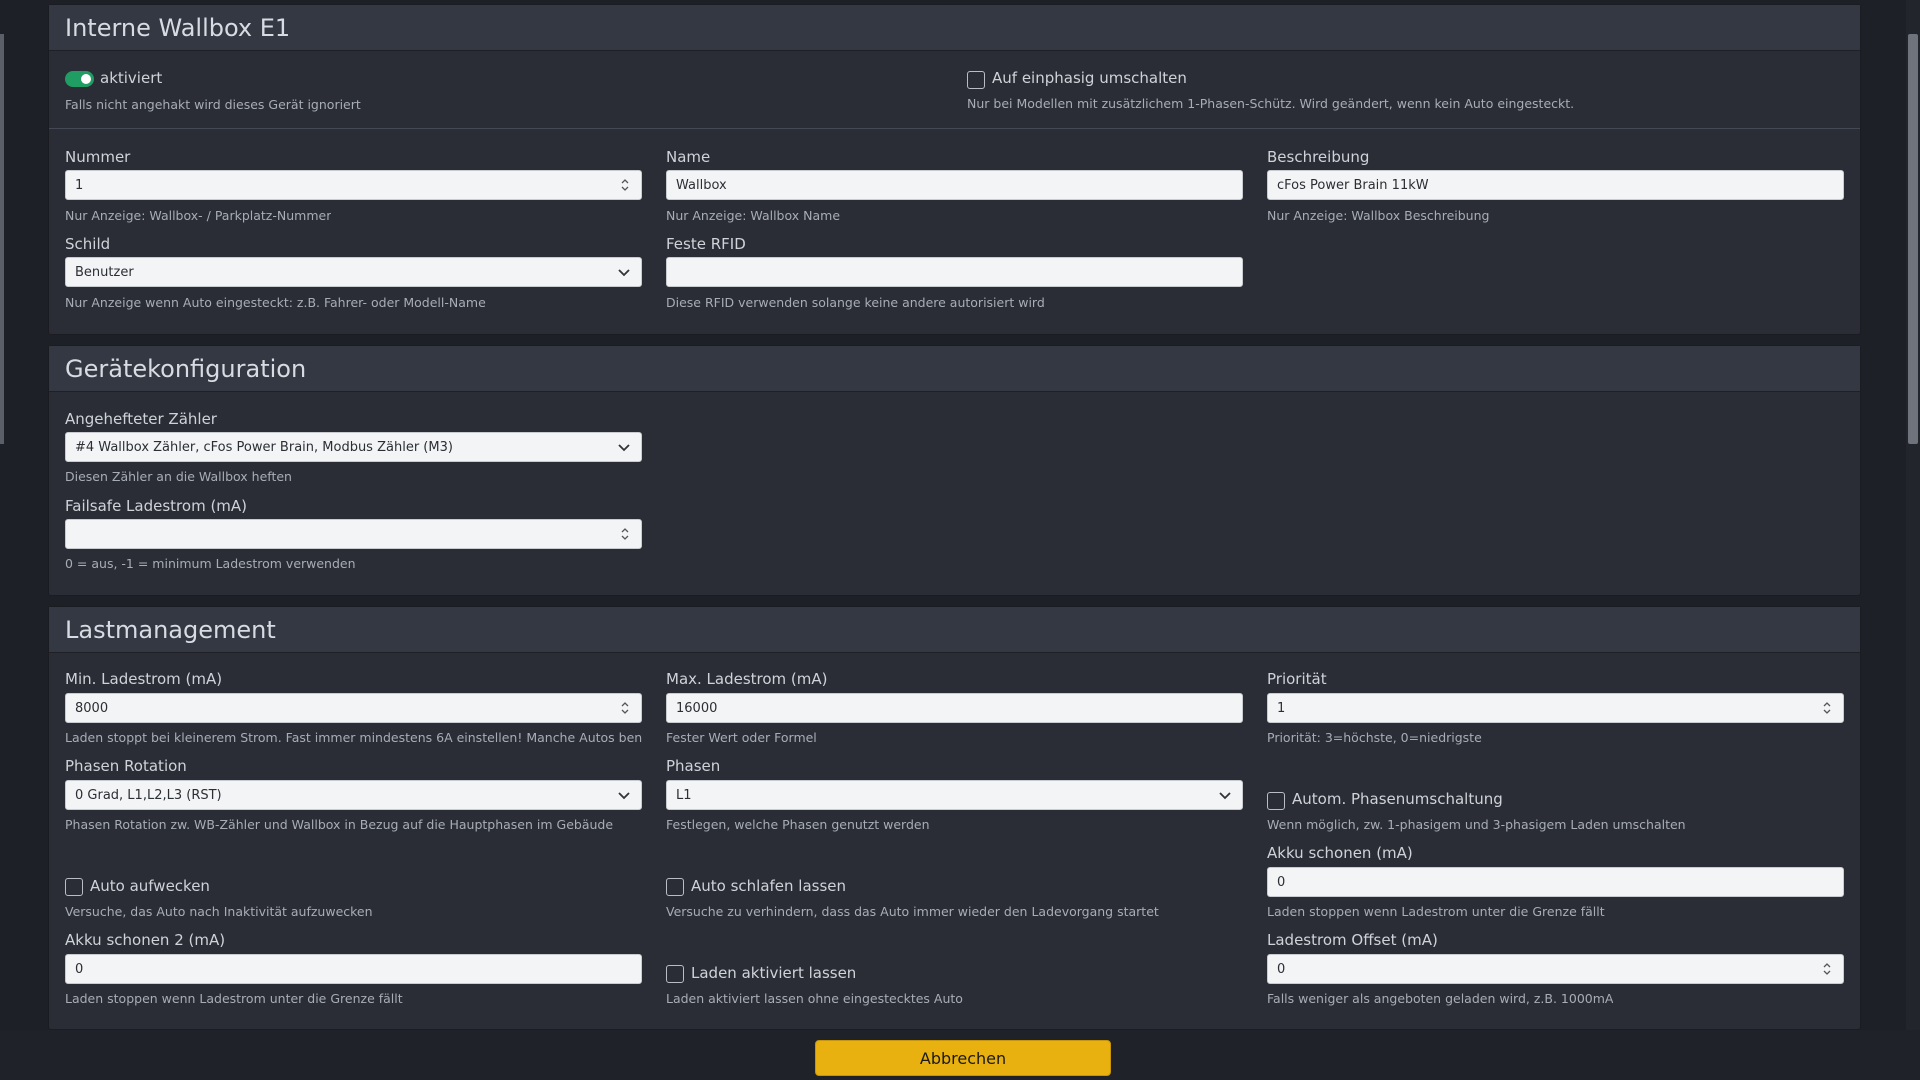 Image resolution: width=1920 pixels, height=1080 pixels. What do you see at coordinates (186, 368) in the screenshot?
I see `device-config-title: Gerätekonfiguration` at bounding box center [186, 368].